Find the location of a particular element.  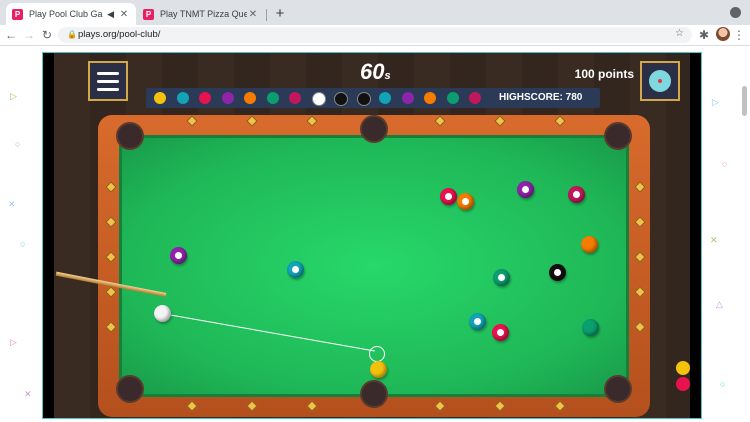

tab-title: Play TNMT Pizza Quest Gam is located at coordinates (203, 14).